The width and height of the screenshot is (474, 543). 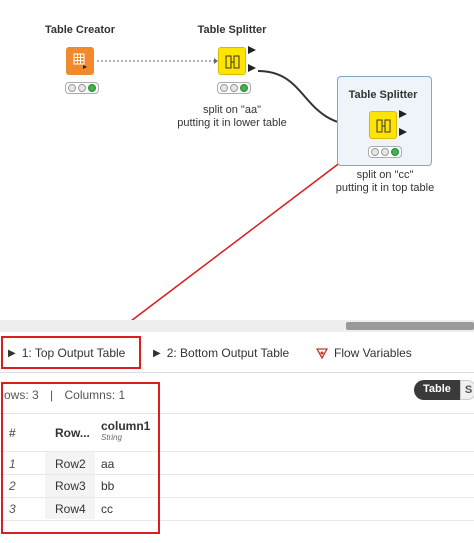 I want to click on table-creator-status, so click(x=82, y=88).